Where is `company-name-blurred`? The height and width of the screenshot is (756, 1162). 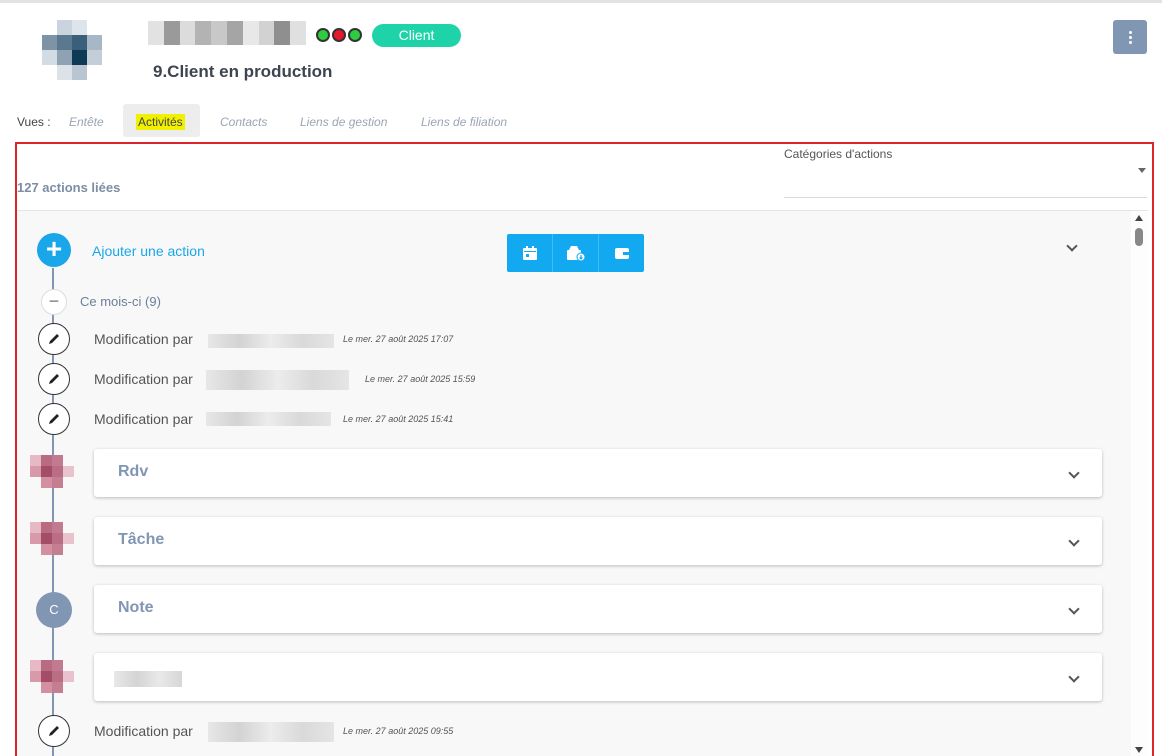 company-name-blurred is located at coordinates (227, 33).